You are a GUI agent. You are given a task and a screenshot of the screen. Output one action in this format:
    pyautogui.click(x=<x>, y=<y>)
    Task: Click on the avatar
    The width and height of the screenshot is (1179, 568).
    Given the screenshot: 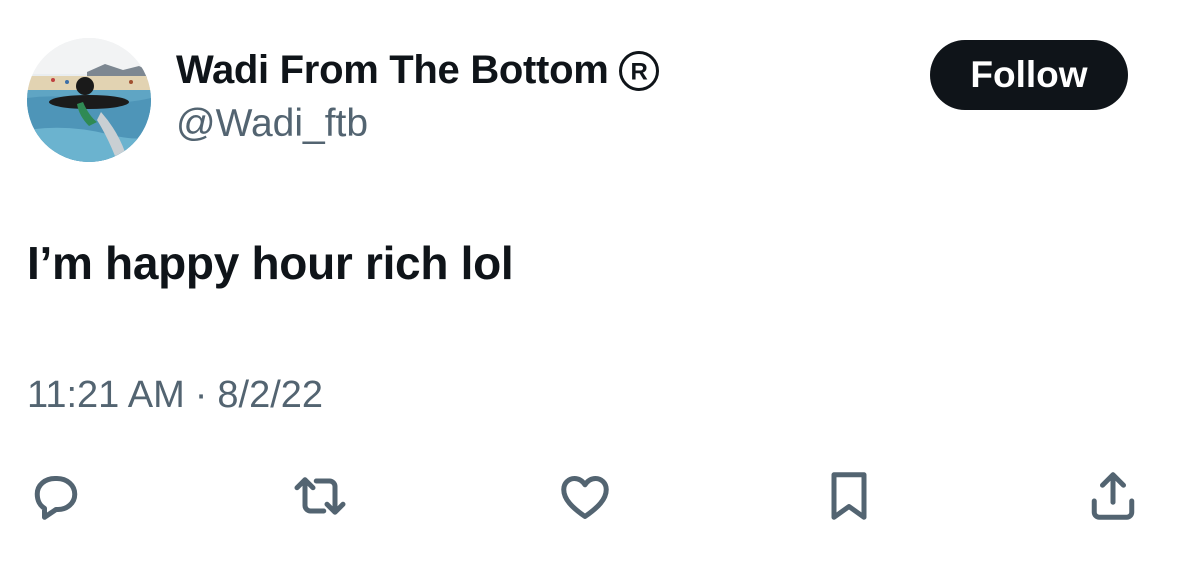 What is the action you would take?
    pyautogui.click(x=89, y=100)
    